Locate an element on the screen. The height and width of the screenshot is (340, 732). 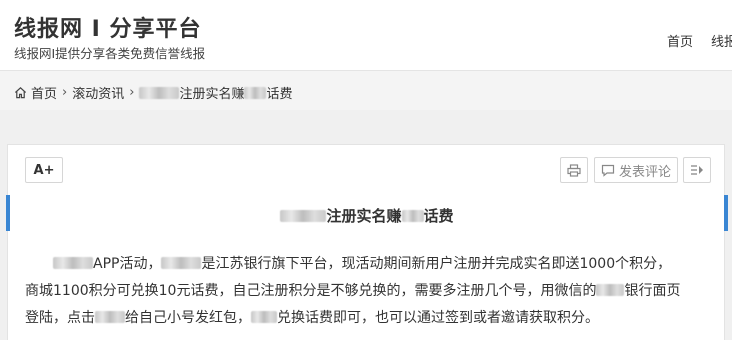
breadcrumb: 首页 › 滚动资讯 › 注册实名赚 话费 is located at coordinates (153, 92).